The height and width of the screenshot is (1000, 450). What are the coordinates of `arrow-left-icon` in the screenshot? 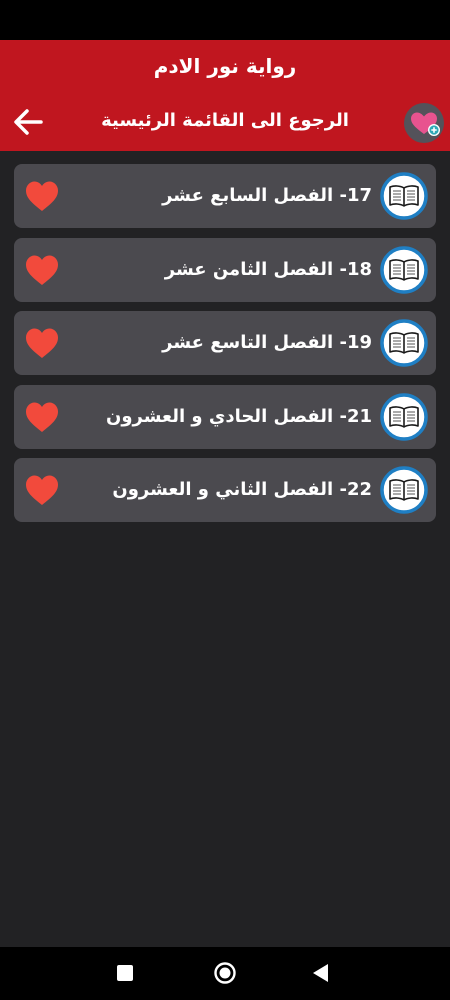 It's located at (28, 122).